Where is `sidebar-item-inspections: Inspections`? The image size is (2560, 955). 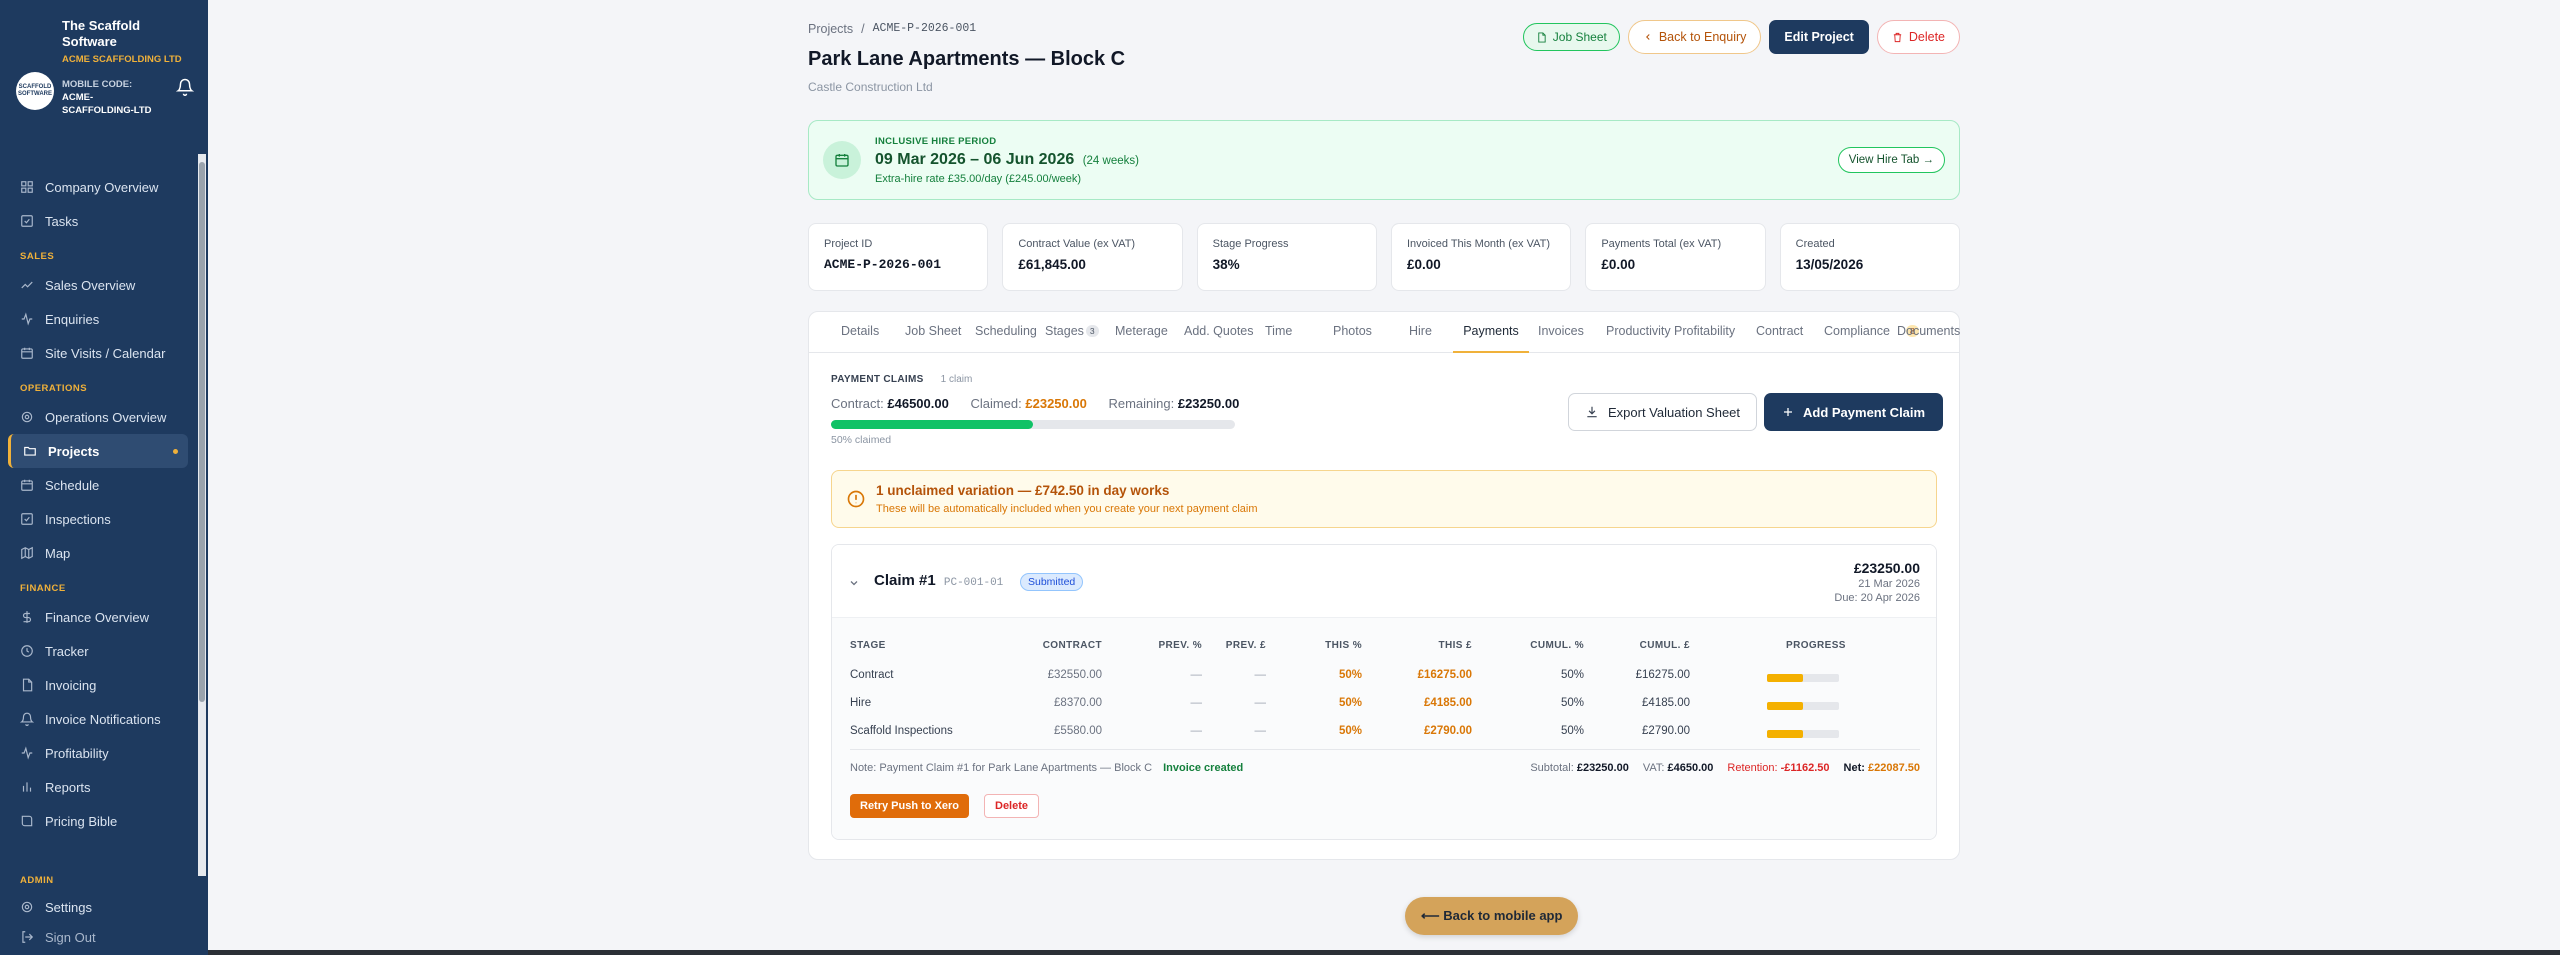 sidebar-item-inspections: Inspections is located at coordinates (98, 519).